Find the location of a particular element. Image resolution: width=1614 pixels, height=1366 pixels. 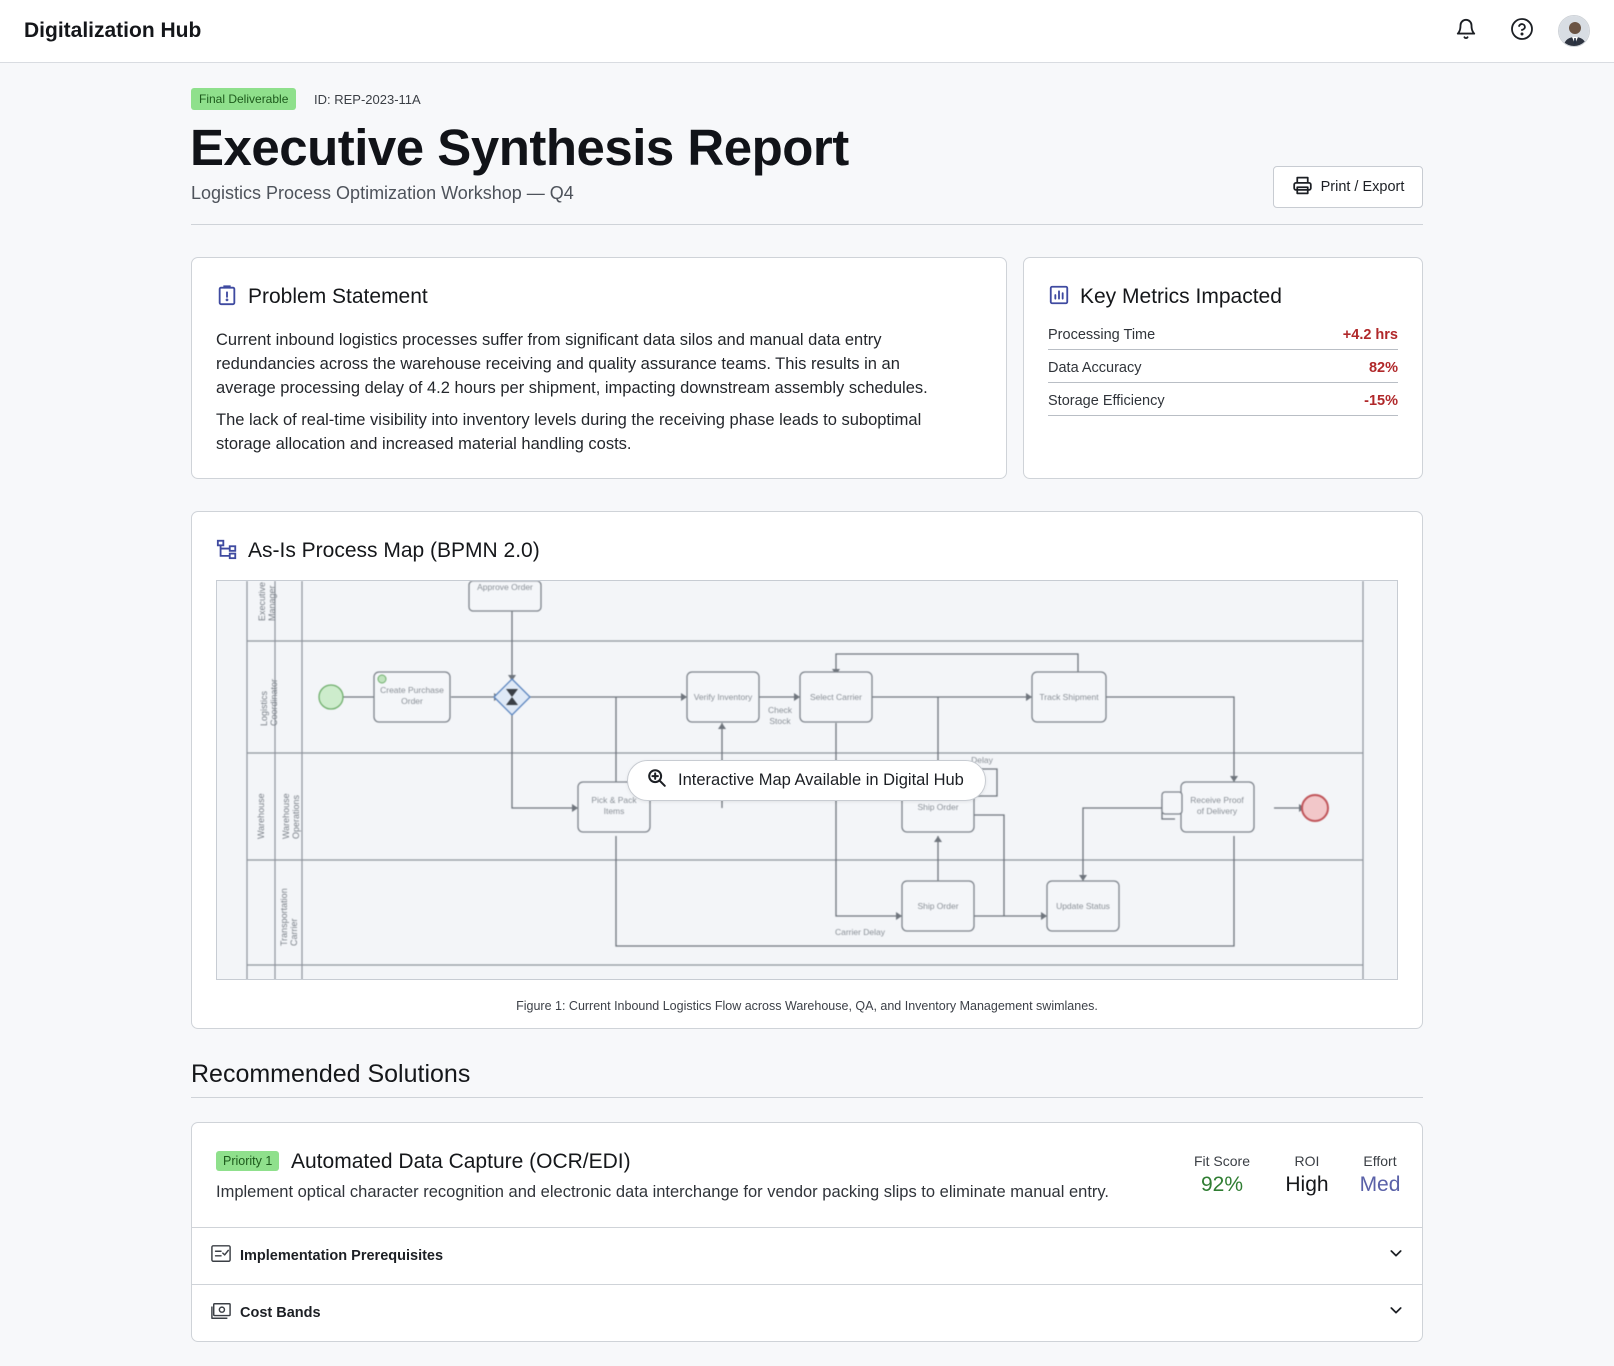

task-select-carrier: Select Carrier is located at coordinates (836, 697).